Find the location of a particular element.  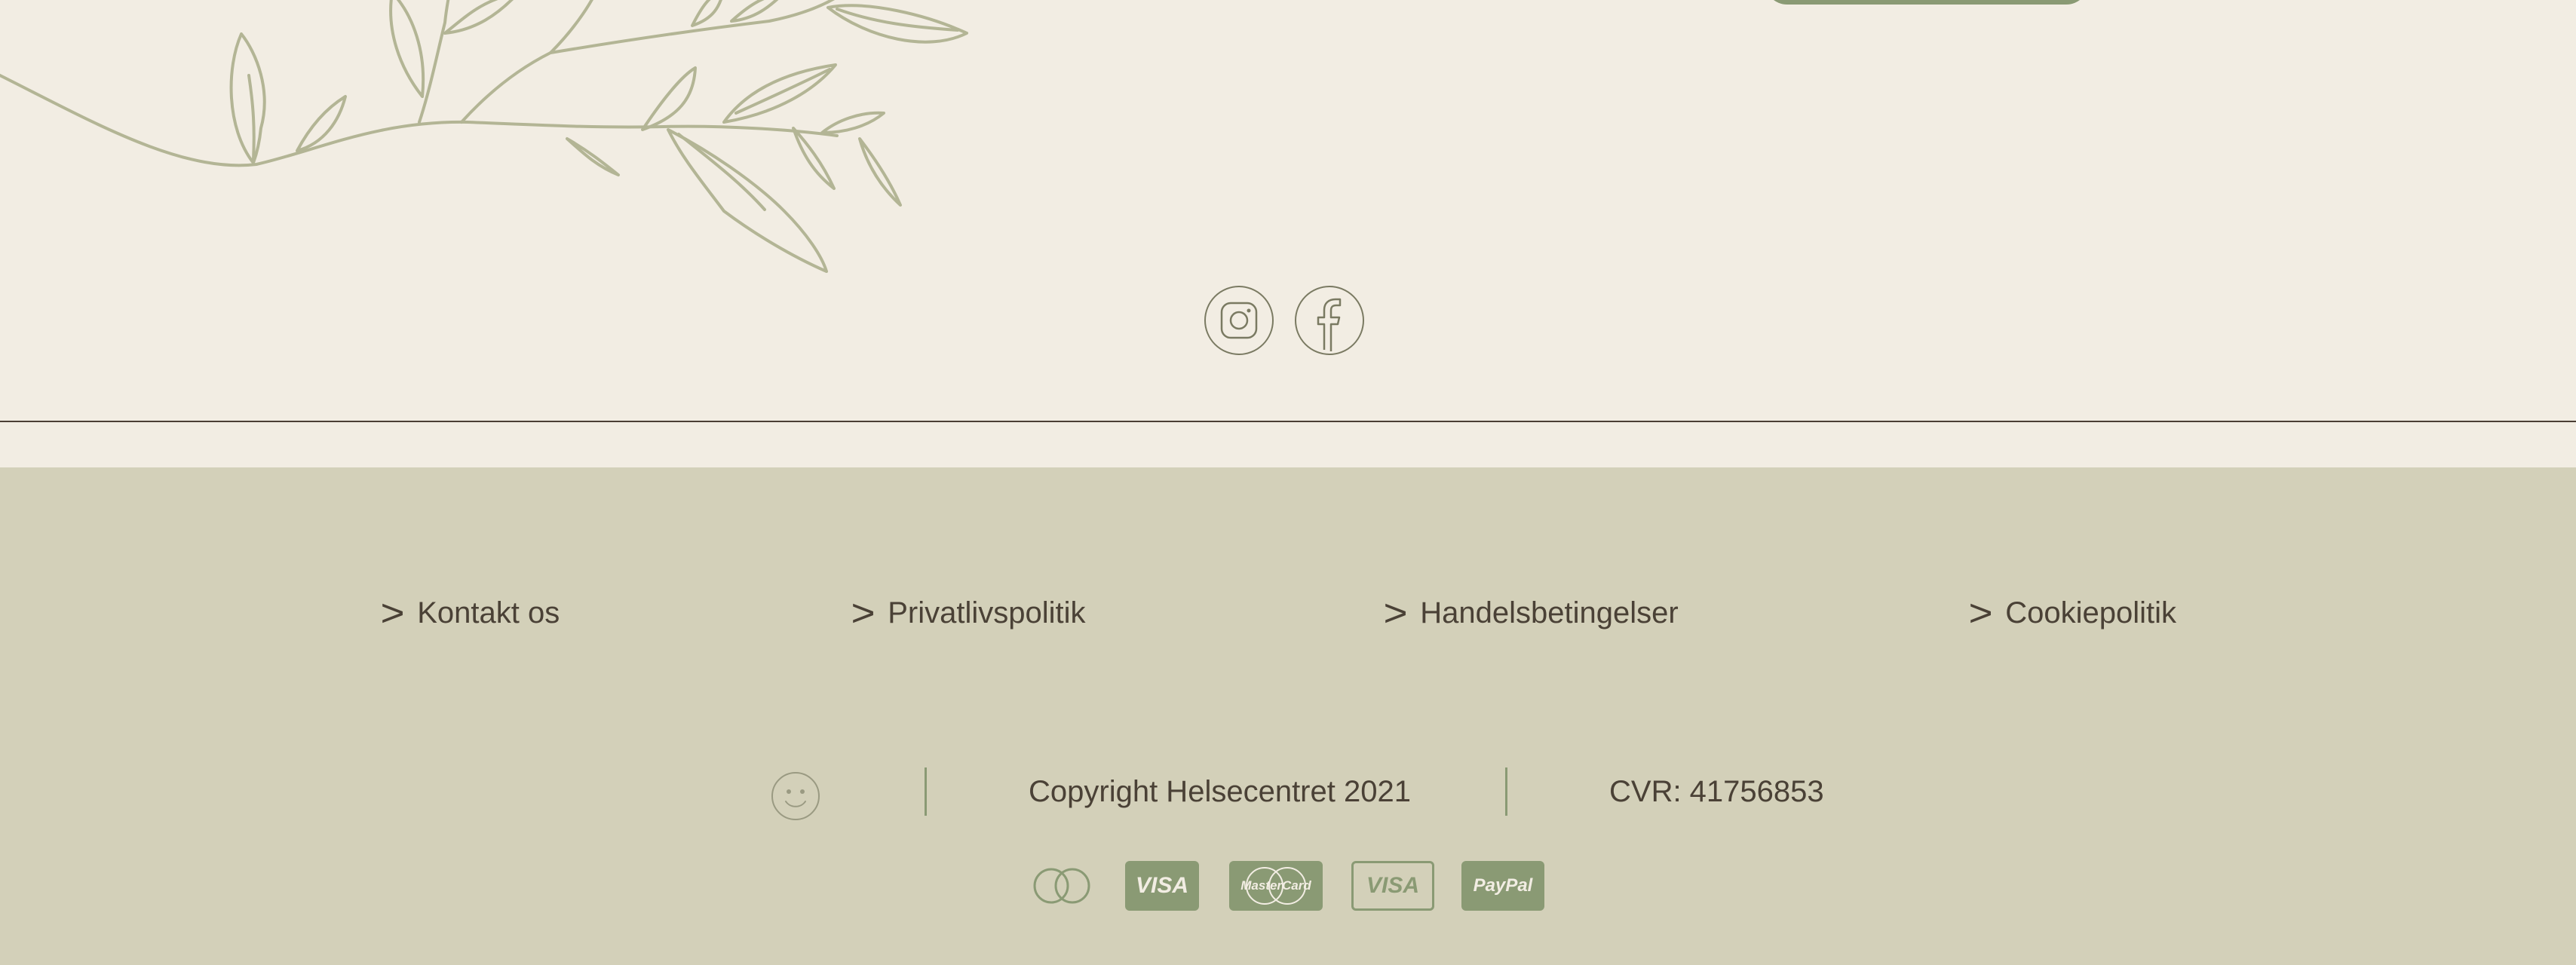

footer-link-handelsbetingelser: > Handelsbetingelser is located at coordinates (1531, 613).